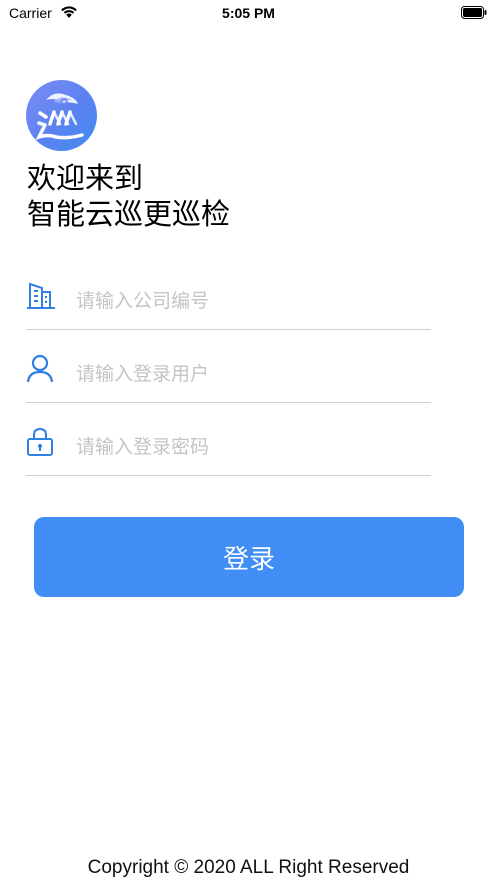 This screenshot has height=883, width=497. I want to click on company-id-input, so click(251, 301).